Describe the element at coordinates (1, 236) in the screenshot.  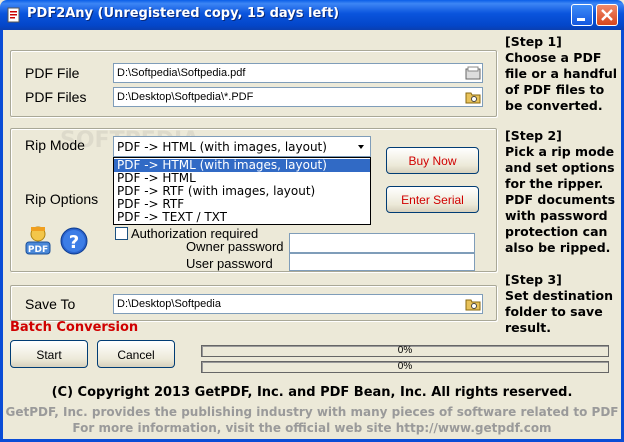
I see `window-frame-left` at that location.